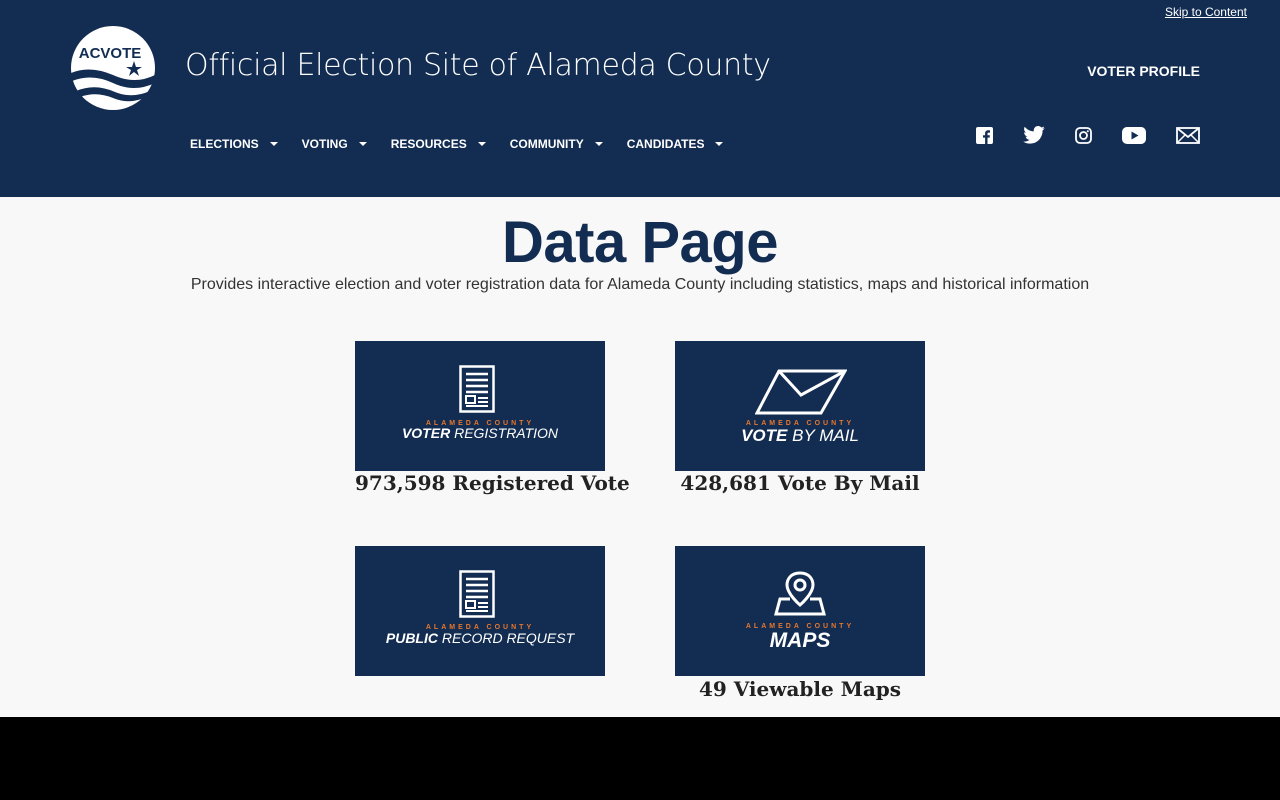 This screenshot has height=800, width=1280. I want to click on card-title-light: REGISTRATION, so click(506, 433).